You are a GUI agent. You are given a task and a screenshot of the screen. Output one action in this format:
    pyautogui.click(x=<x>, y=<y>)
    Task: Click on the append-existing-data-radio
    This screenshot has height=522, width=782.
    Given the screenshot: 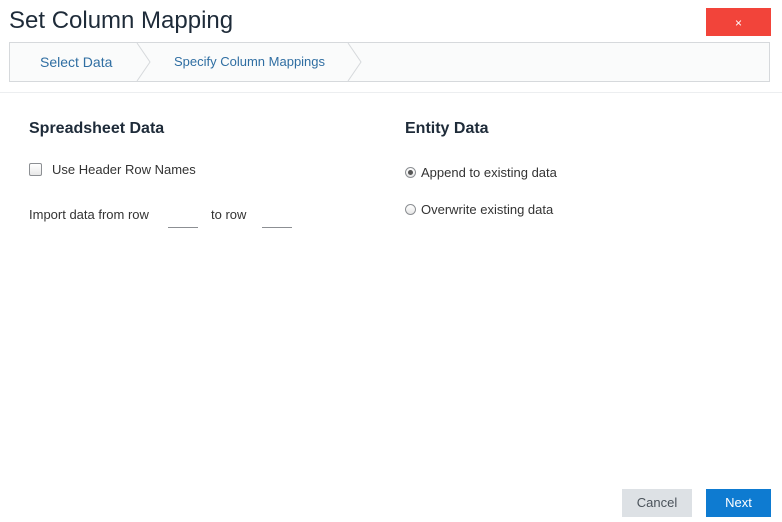 What is the action you would take?
    pyautogui.click(x=410, y=172)
    